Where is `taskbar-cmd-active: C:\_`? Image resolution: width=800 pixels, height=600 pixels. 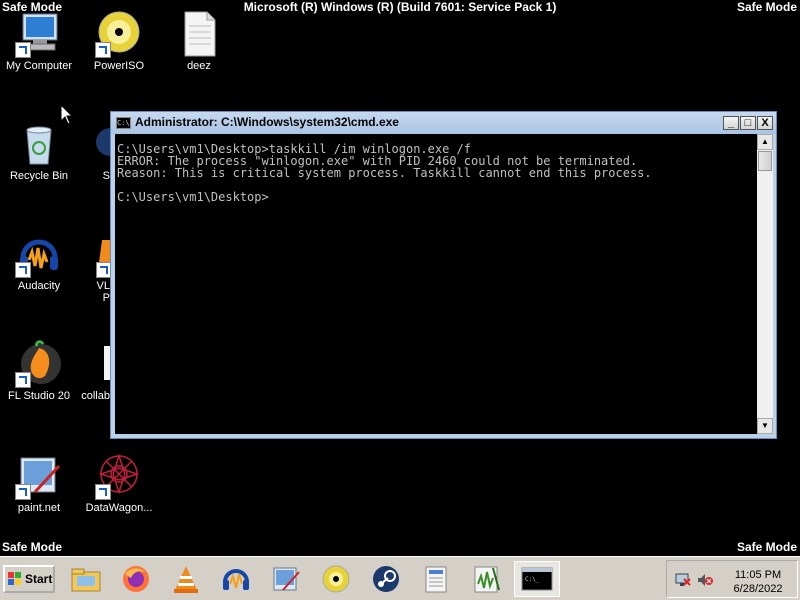
taskbar-cmd-active: C:\_ is located at coordinates (537, 579).